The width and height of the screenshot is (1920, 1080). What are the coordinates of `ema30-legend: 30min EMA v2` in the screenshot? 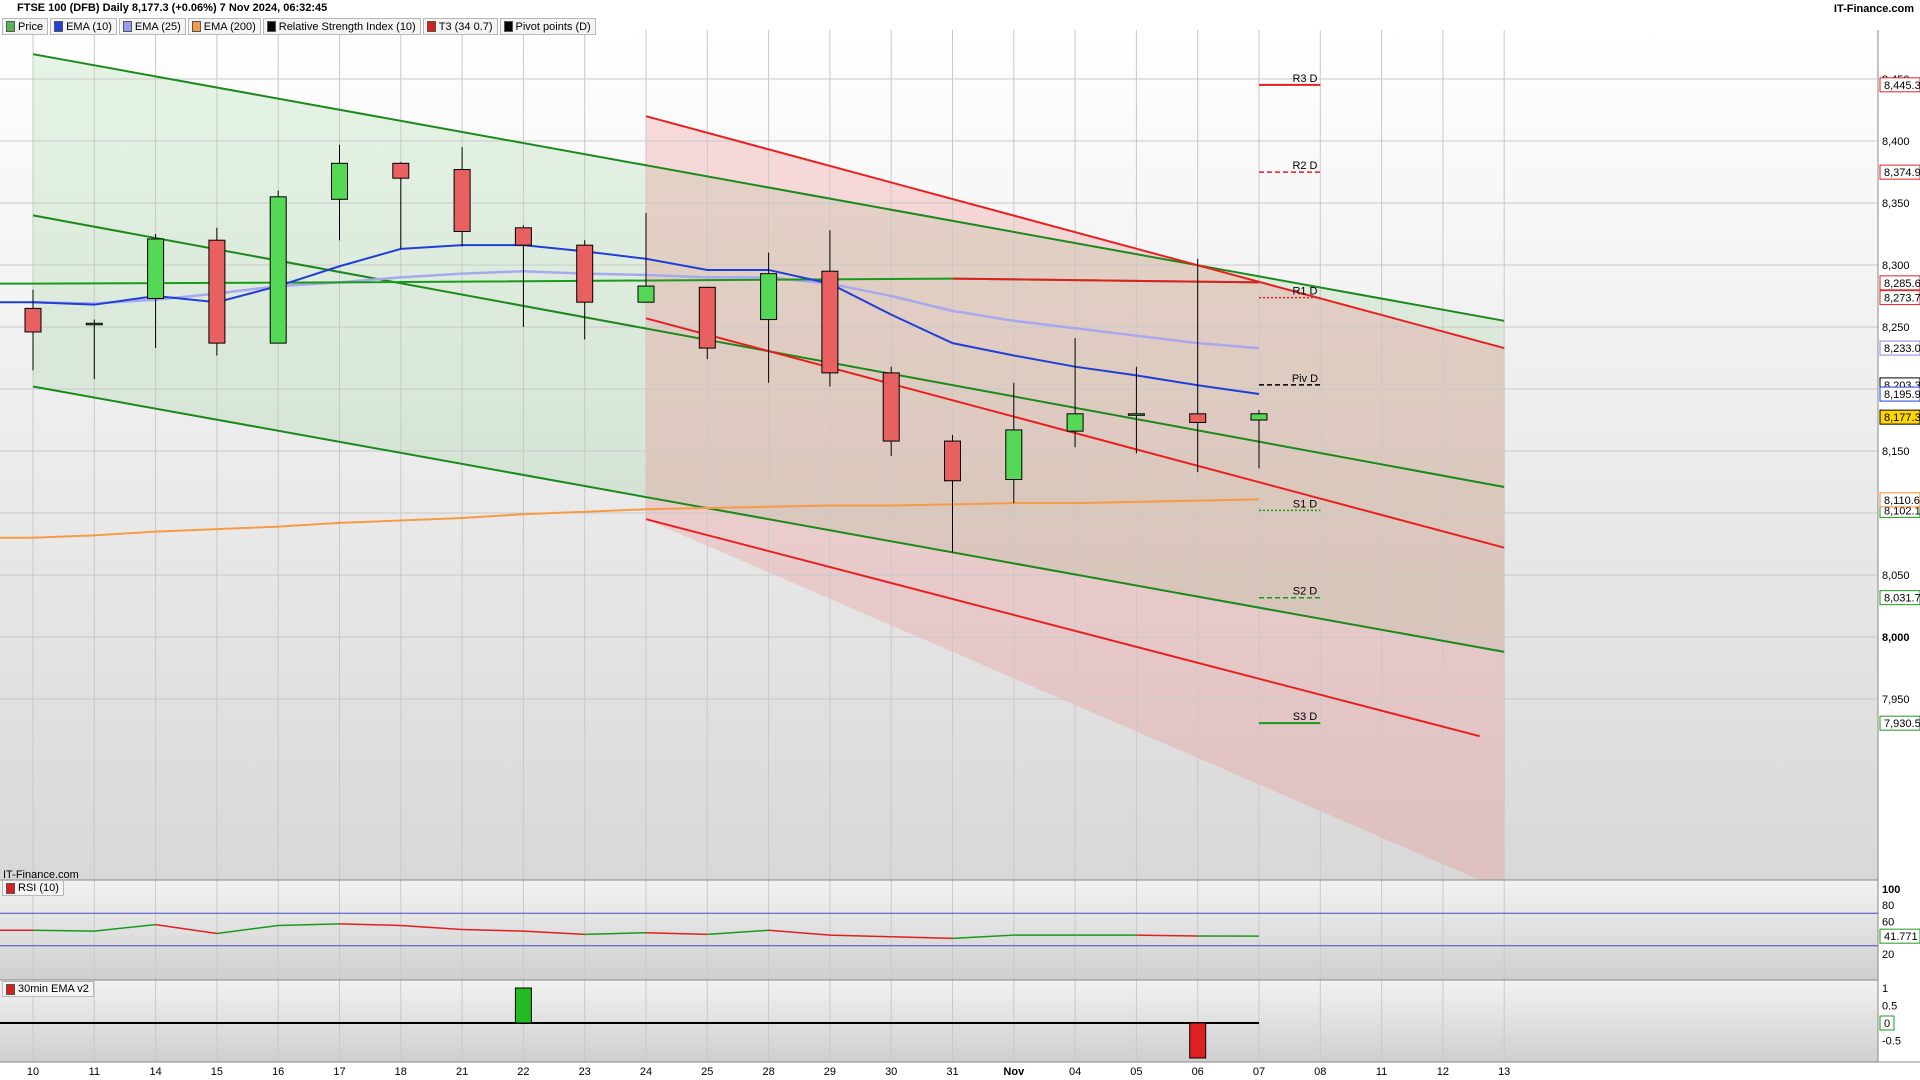 It's located at (48, 989).